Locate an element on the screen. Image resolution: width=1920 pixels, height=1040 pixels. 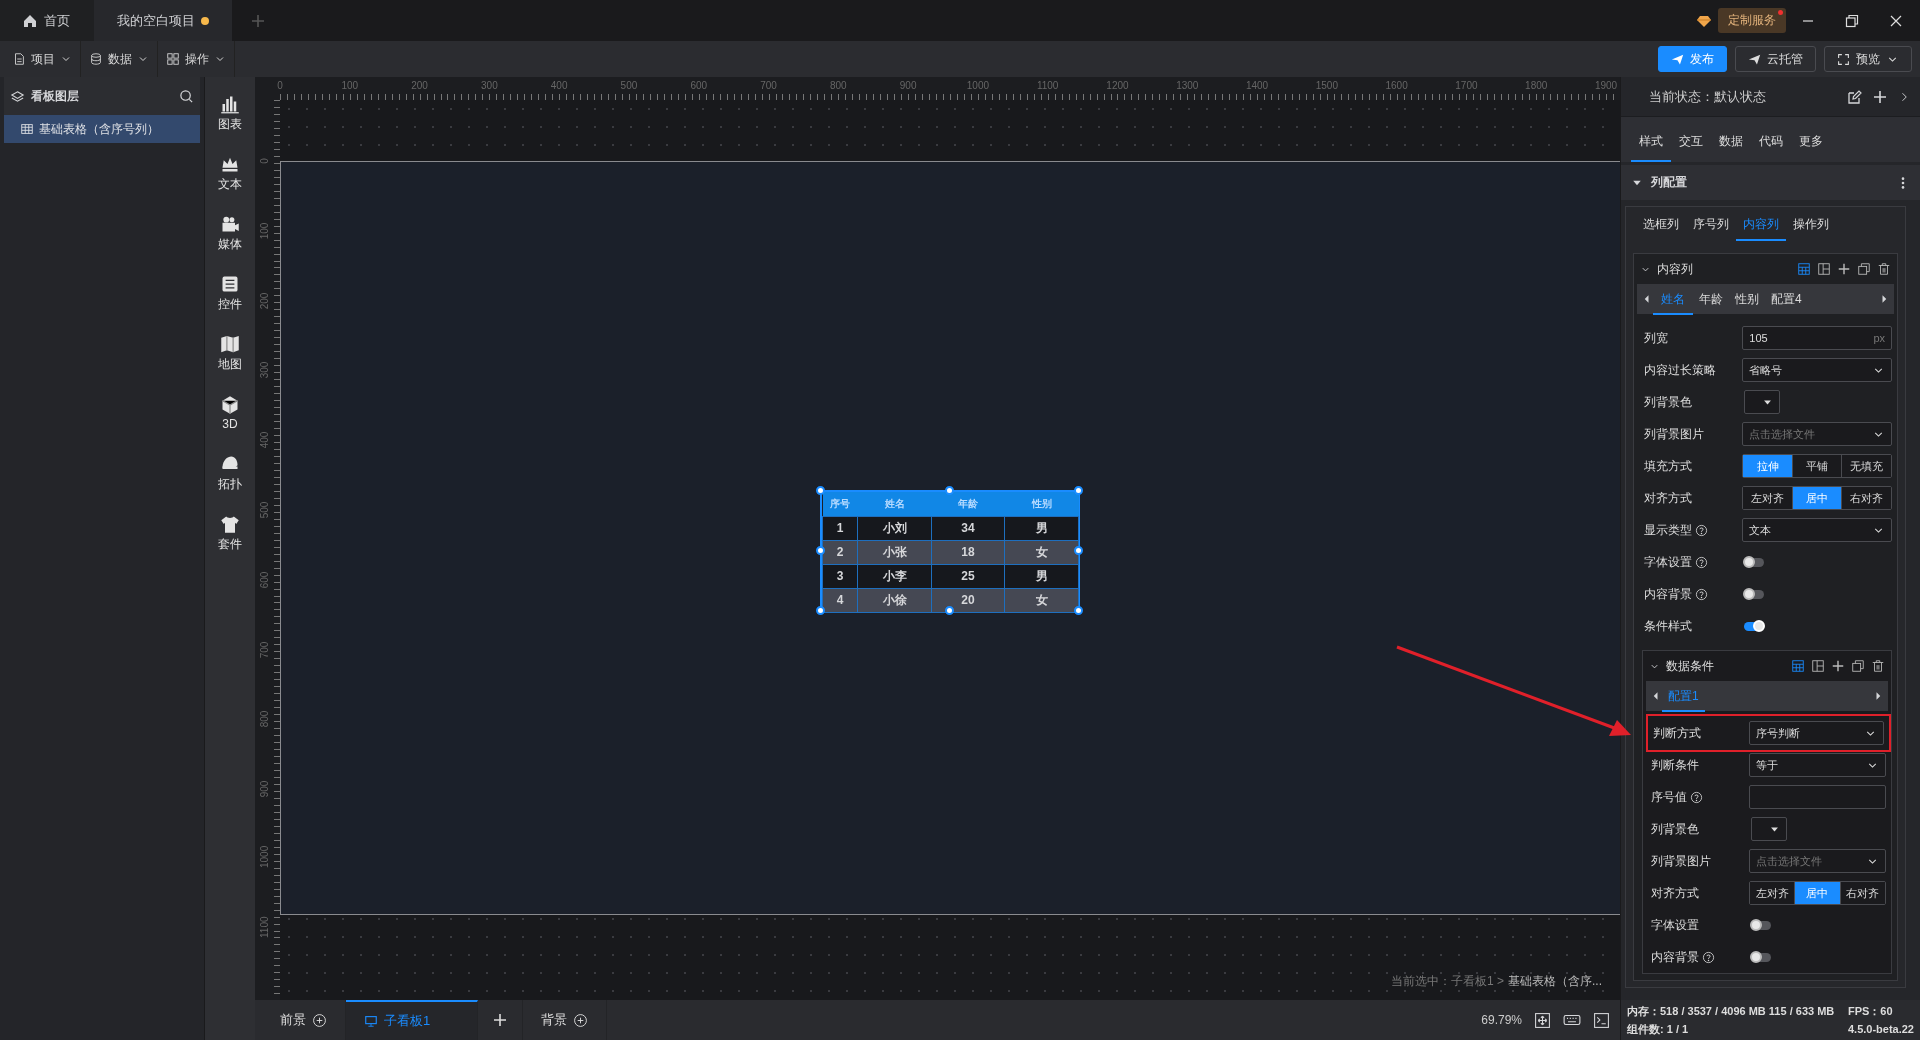
tab: 数据 is located at coordinates (1731, 147).